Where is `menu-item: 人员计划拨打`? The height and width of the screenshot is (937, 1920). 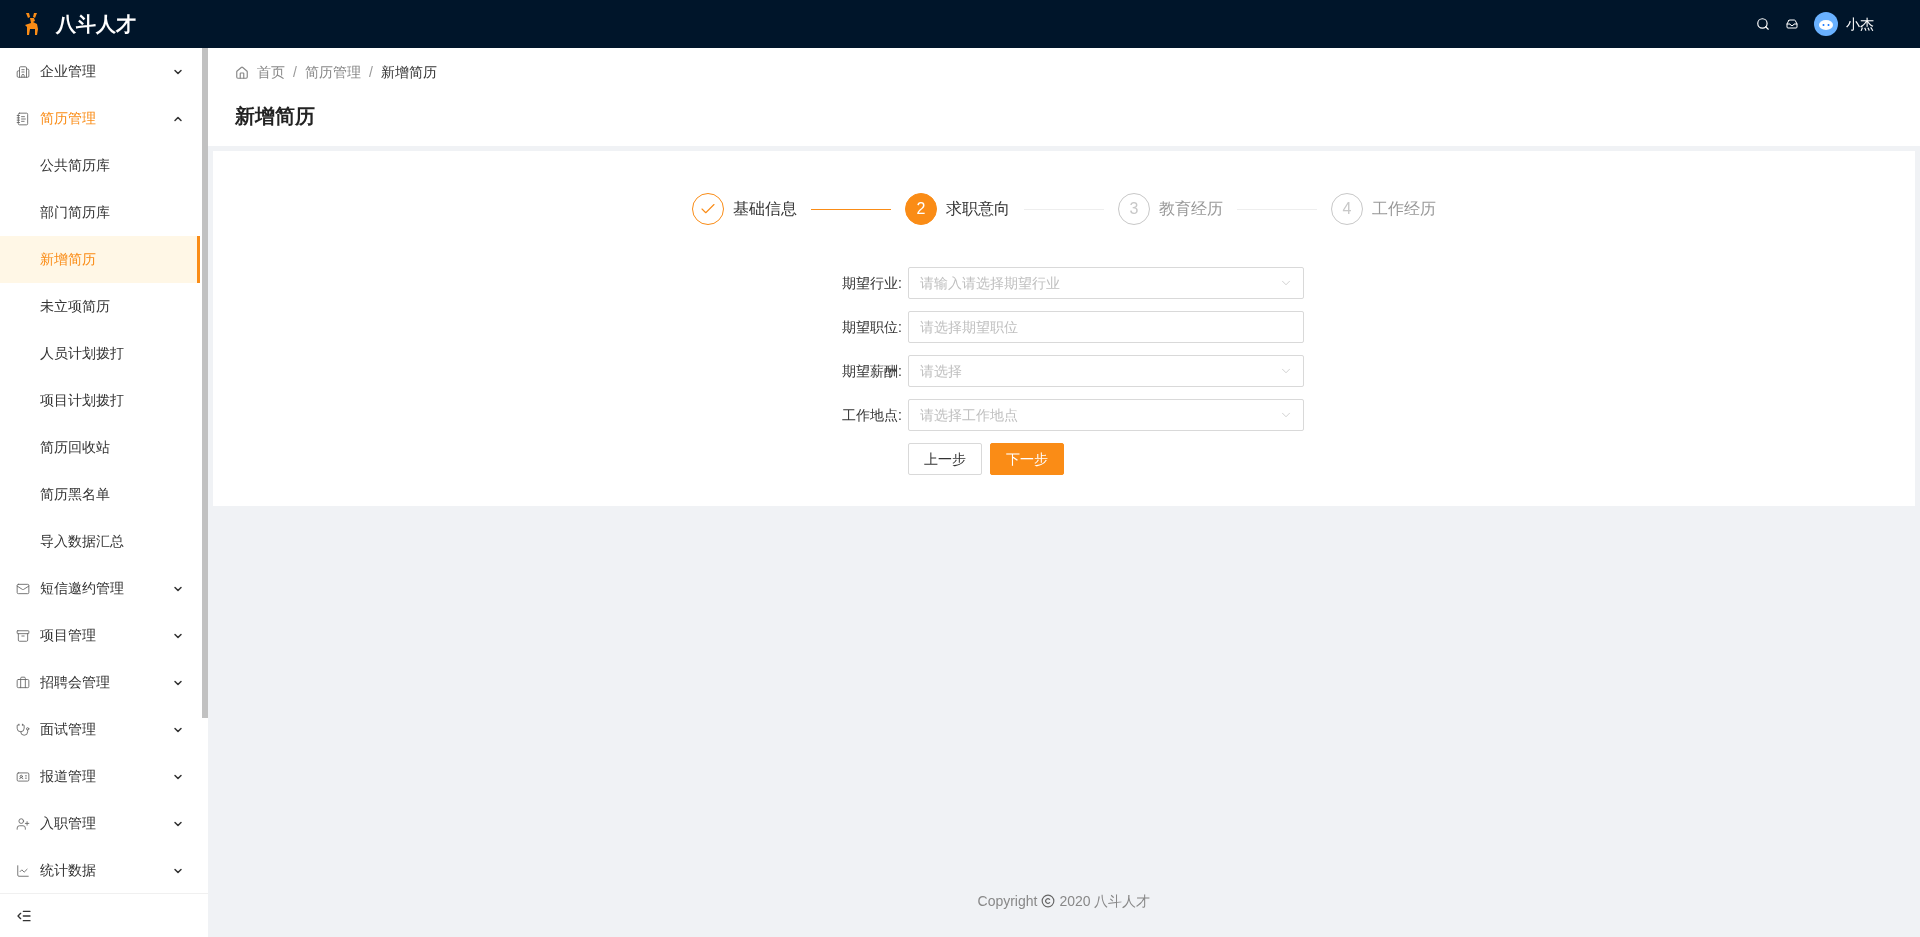
menu-item: 人员计划拨打 is located at coordinates (100, 353).